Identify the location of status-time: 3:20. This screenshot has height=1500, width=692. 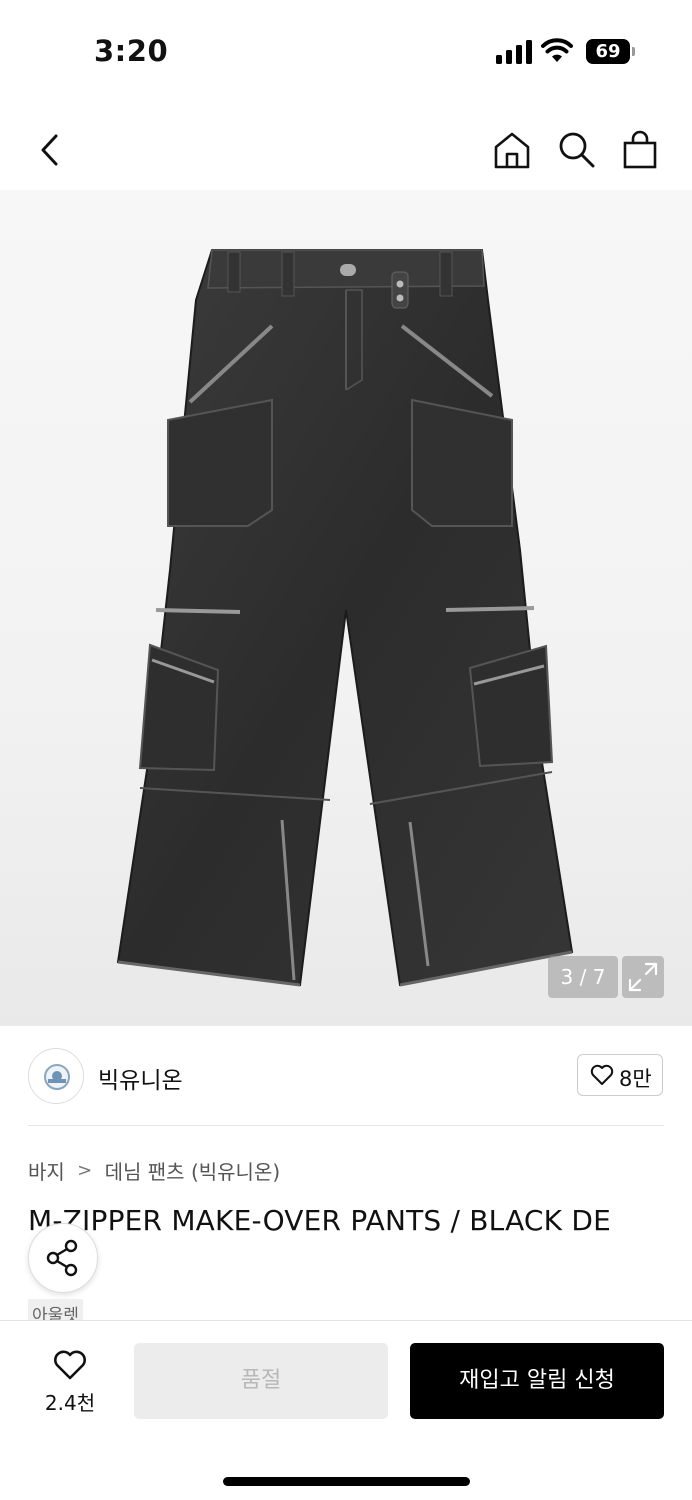
(131, 51).